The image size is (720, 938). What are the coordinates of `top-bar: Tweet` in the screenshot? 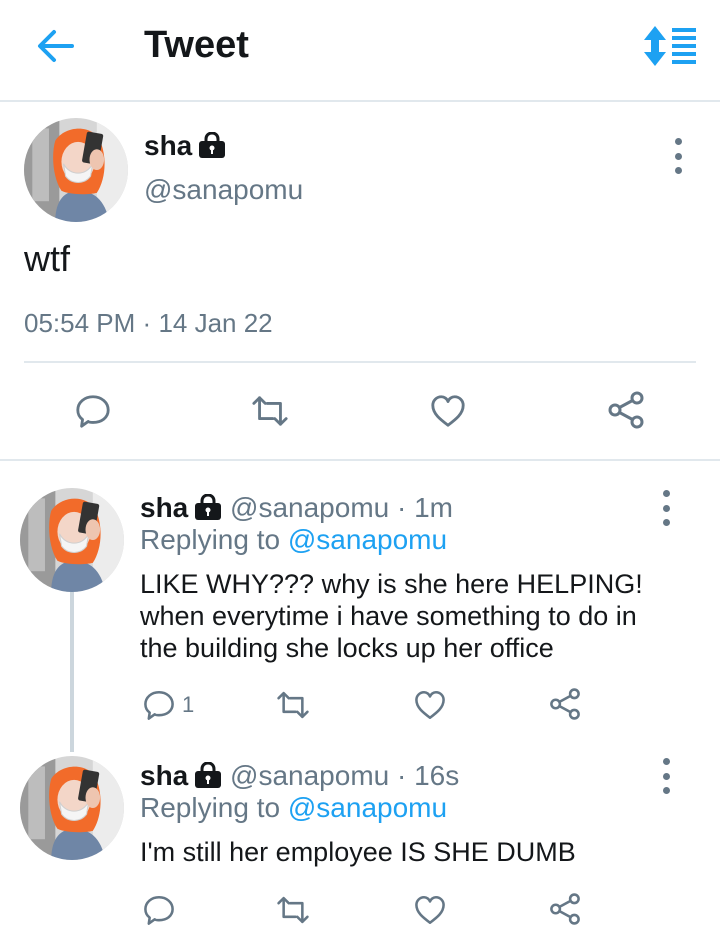 It's located at (360, 51).